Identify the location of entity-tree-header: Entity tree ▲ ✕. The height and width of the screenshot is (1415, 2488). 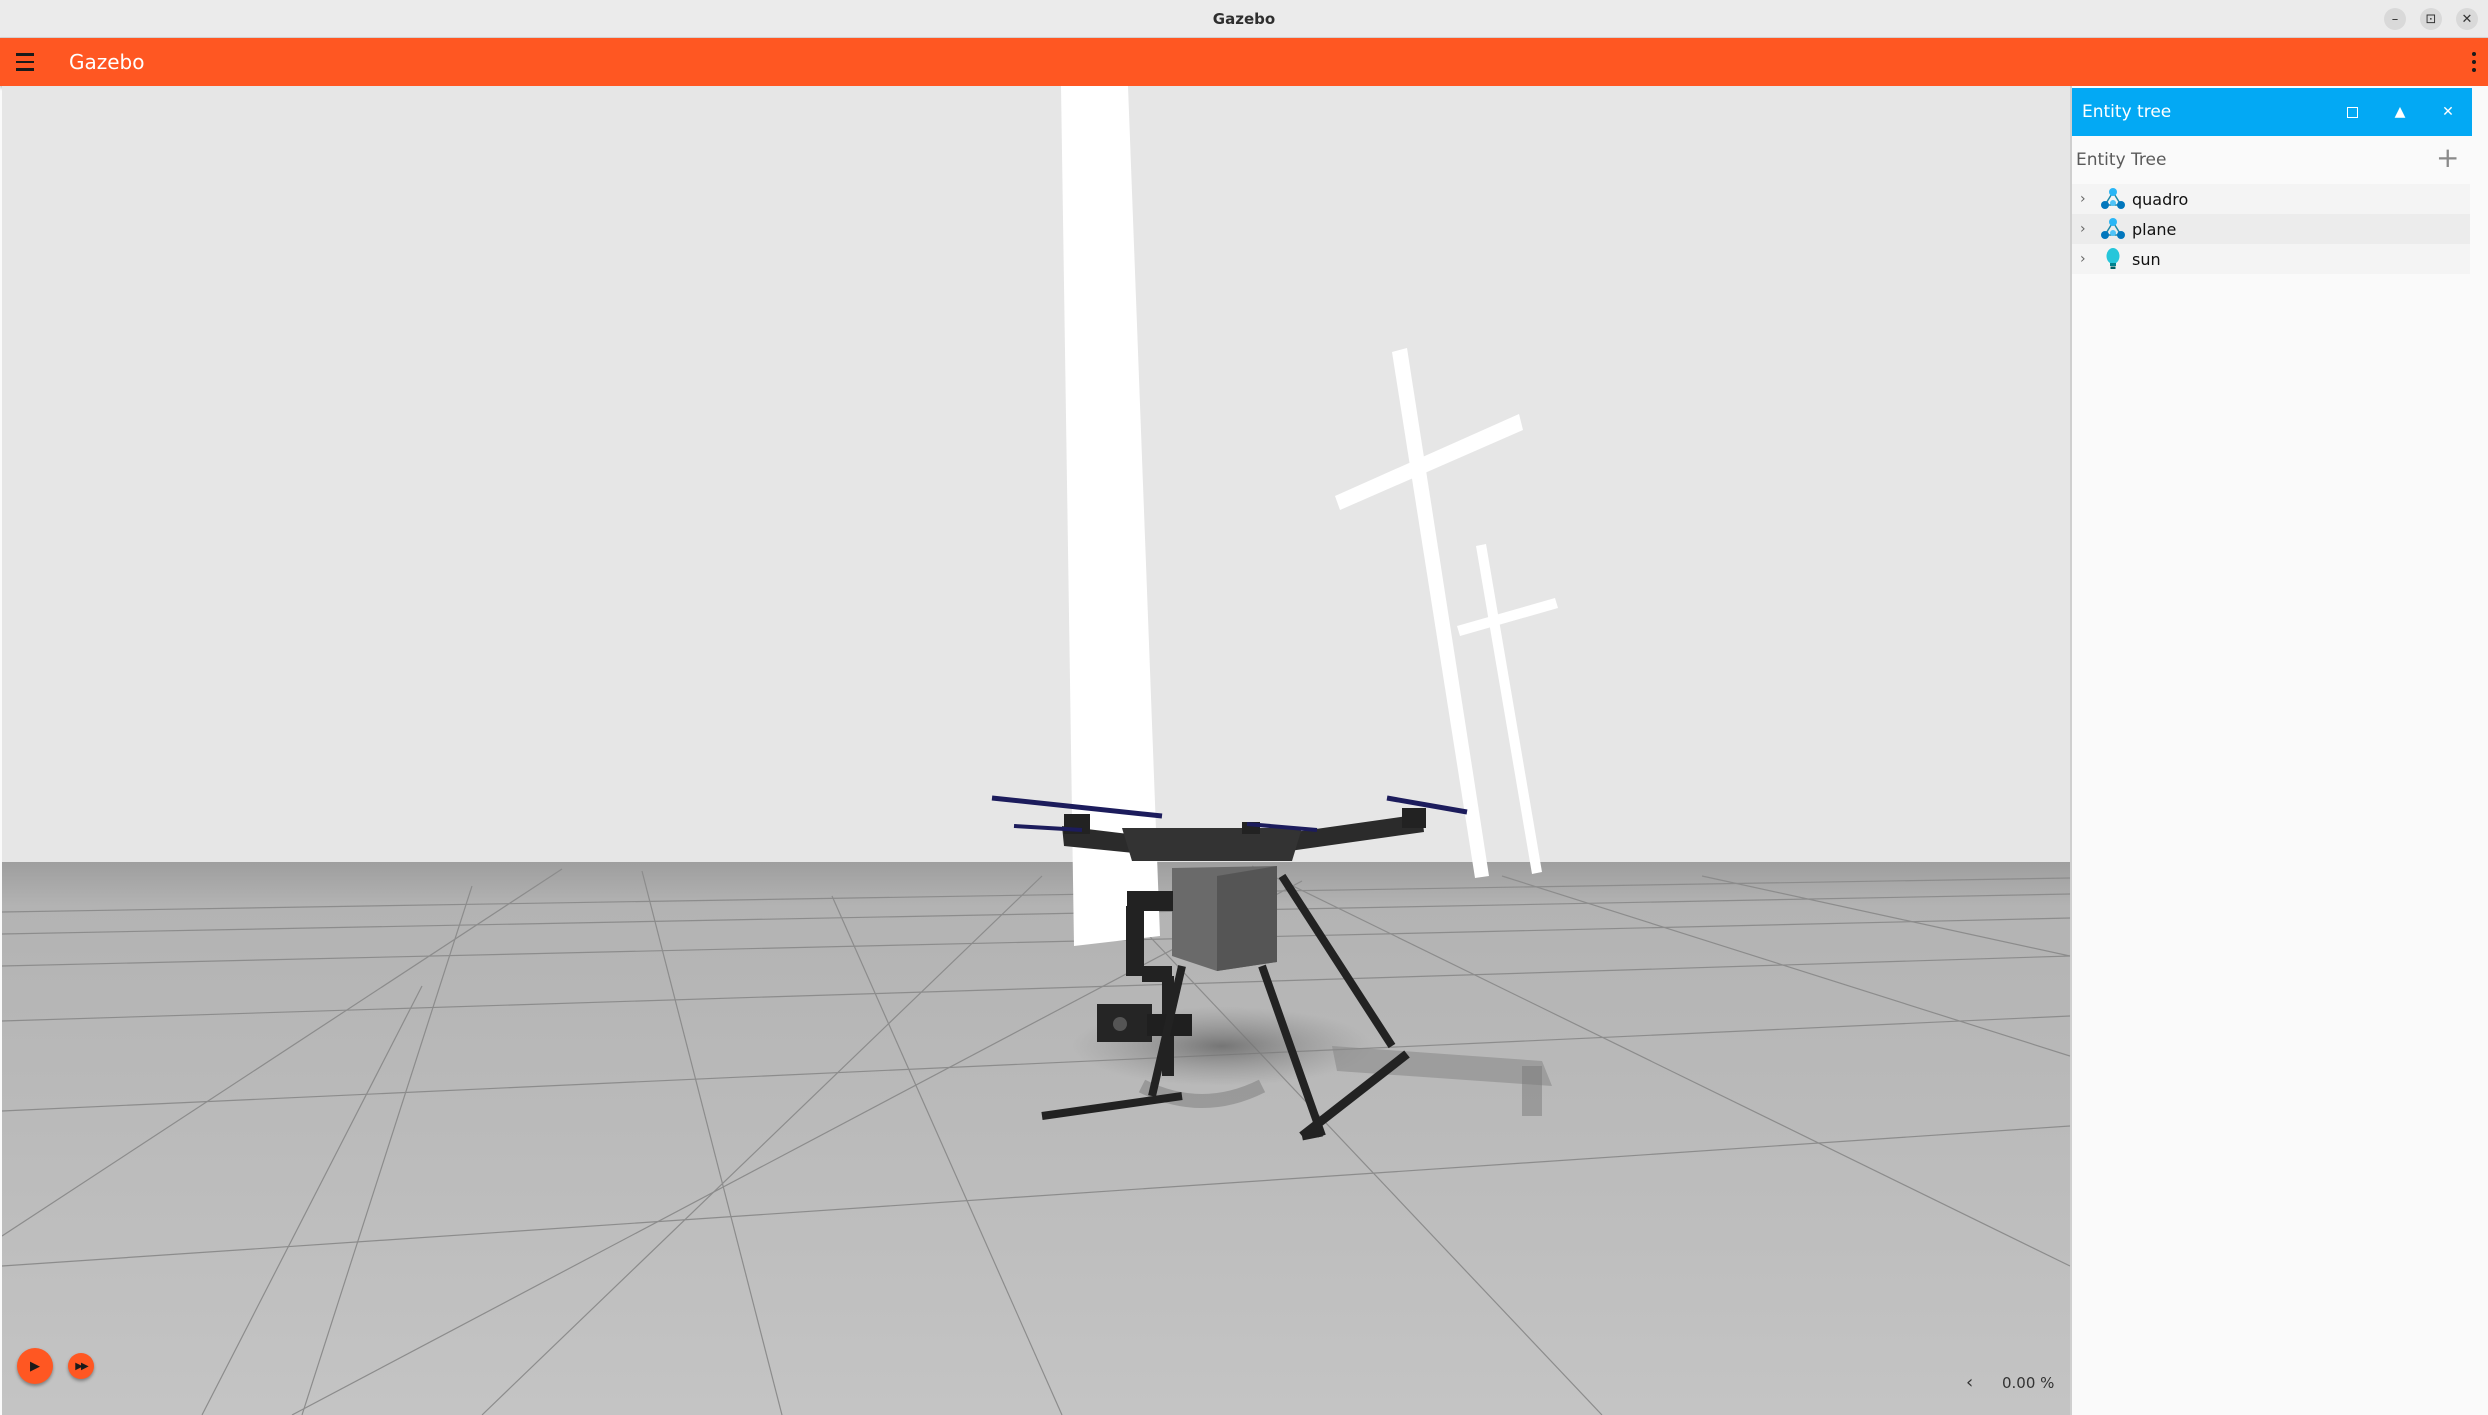
(2272, 112).